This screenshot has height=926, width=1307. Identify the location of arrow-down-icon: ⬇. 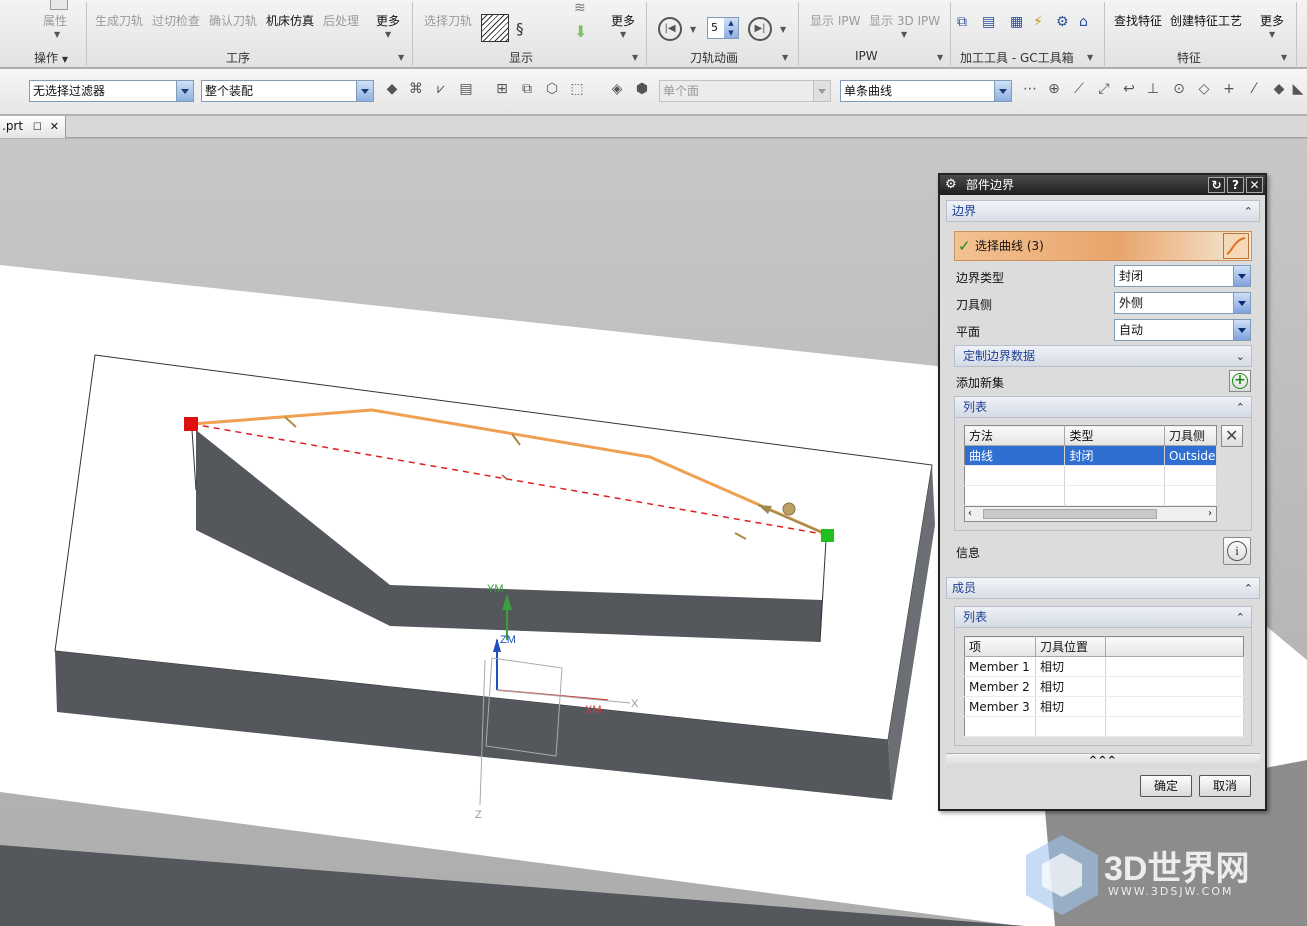
(582, 31).